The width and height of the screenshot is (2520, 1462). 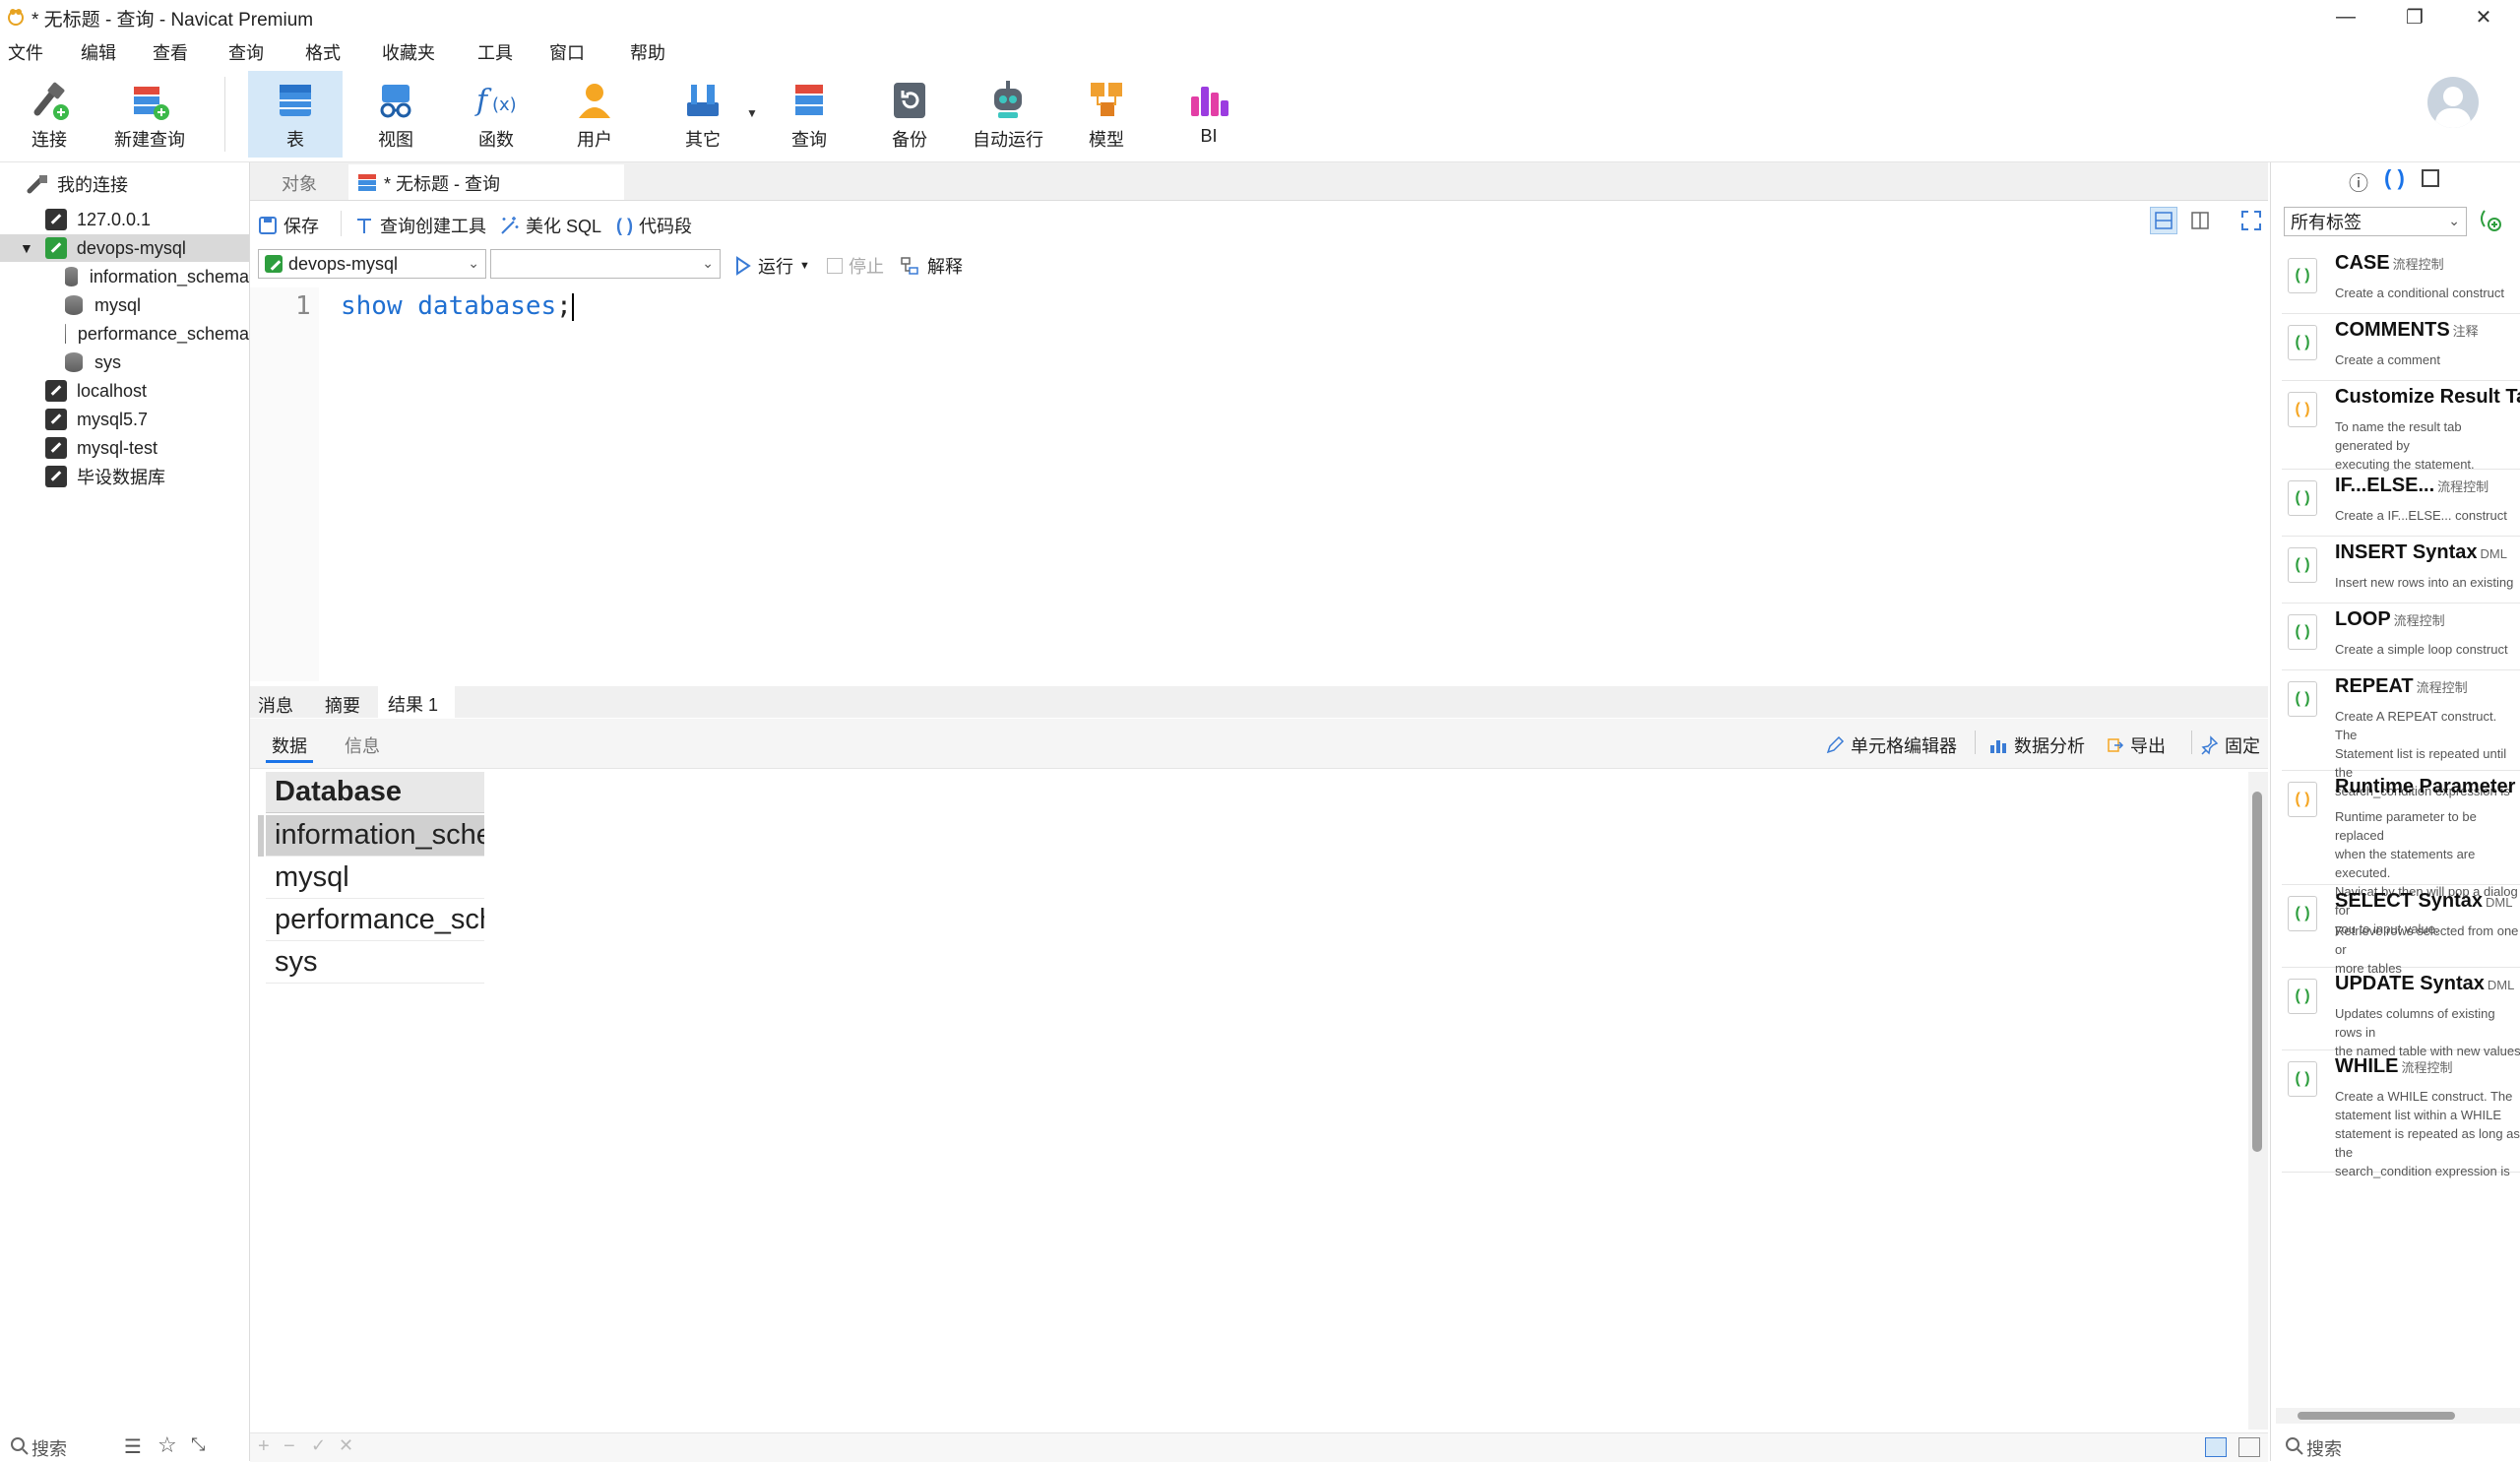 I want to click on layout-side-button, so click(x=2200, y=223).